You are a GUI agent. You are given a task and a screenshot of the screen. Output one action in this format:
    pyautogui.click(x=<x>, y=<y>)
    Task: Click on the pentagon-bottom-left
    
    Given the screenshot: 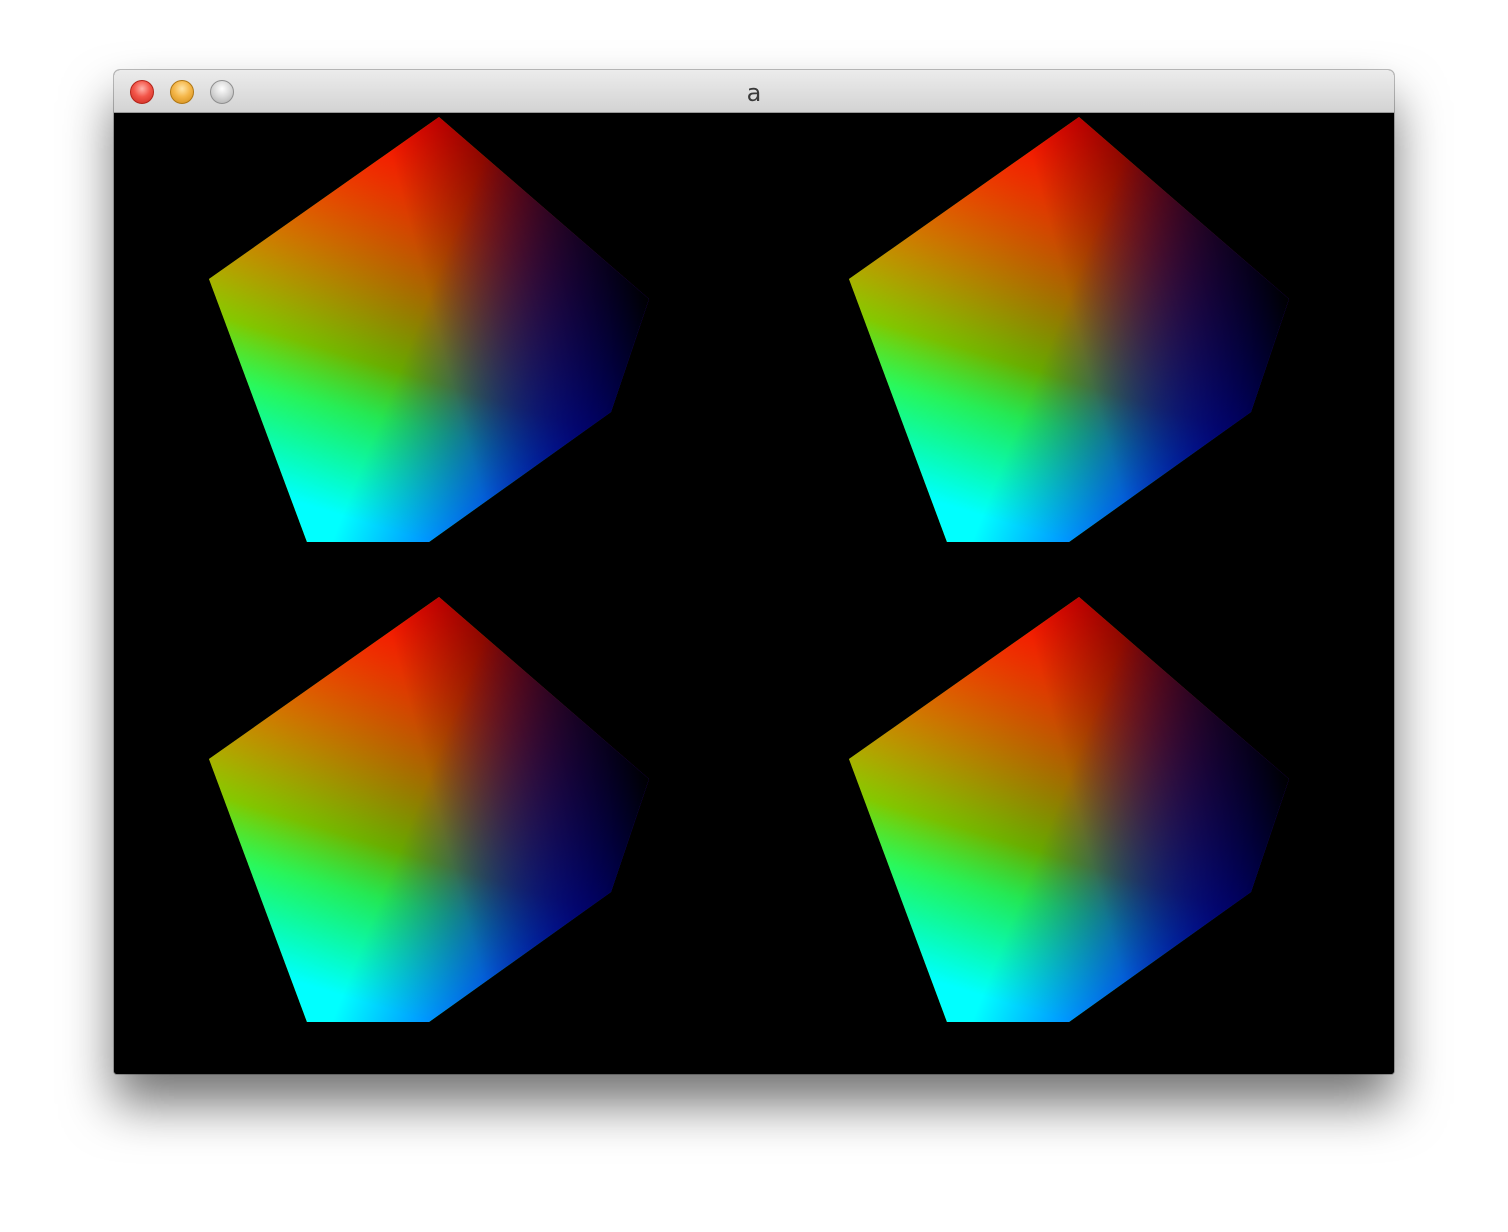 What is the action you would take?
    pyautogui.click(x=429, y=809)
    